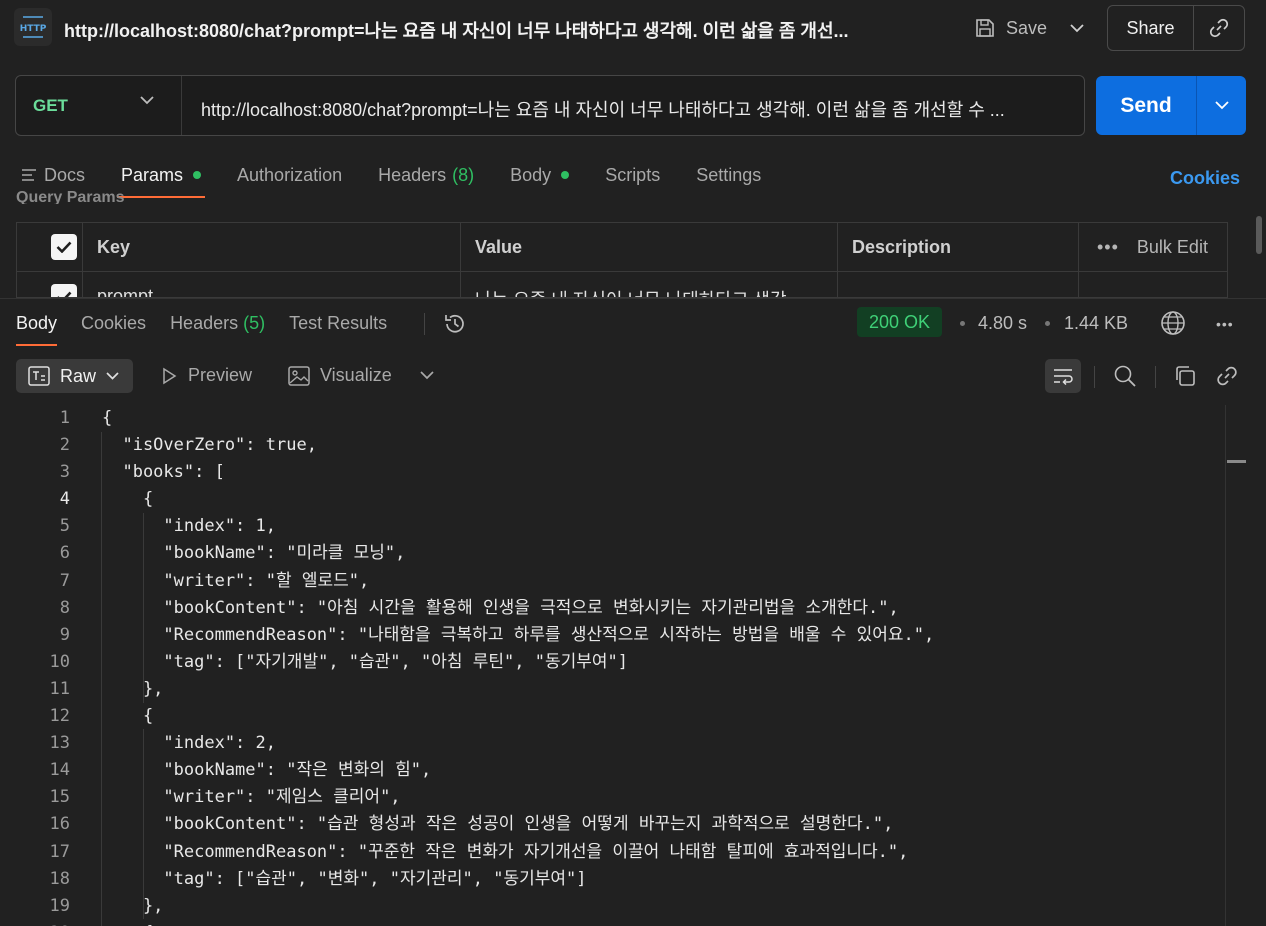  Describe the element at coordinates (59, 851) in the screenshot. I see `line-number: 17` at that location.